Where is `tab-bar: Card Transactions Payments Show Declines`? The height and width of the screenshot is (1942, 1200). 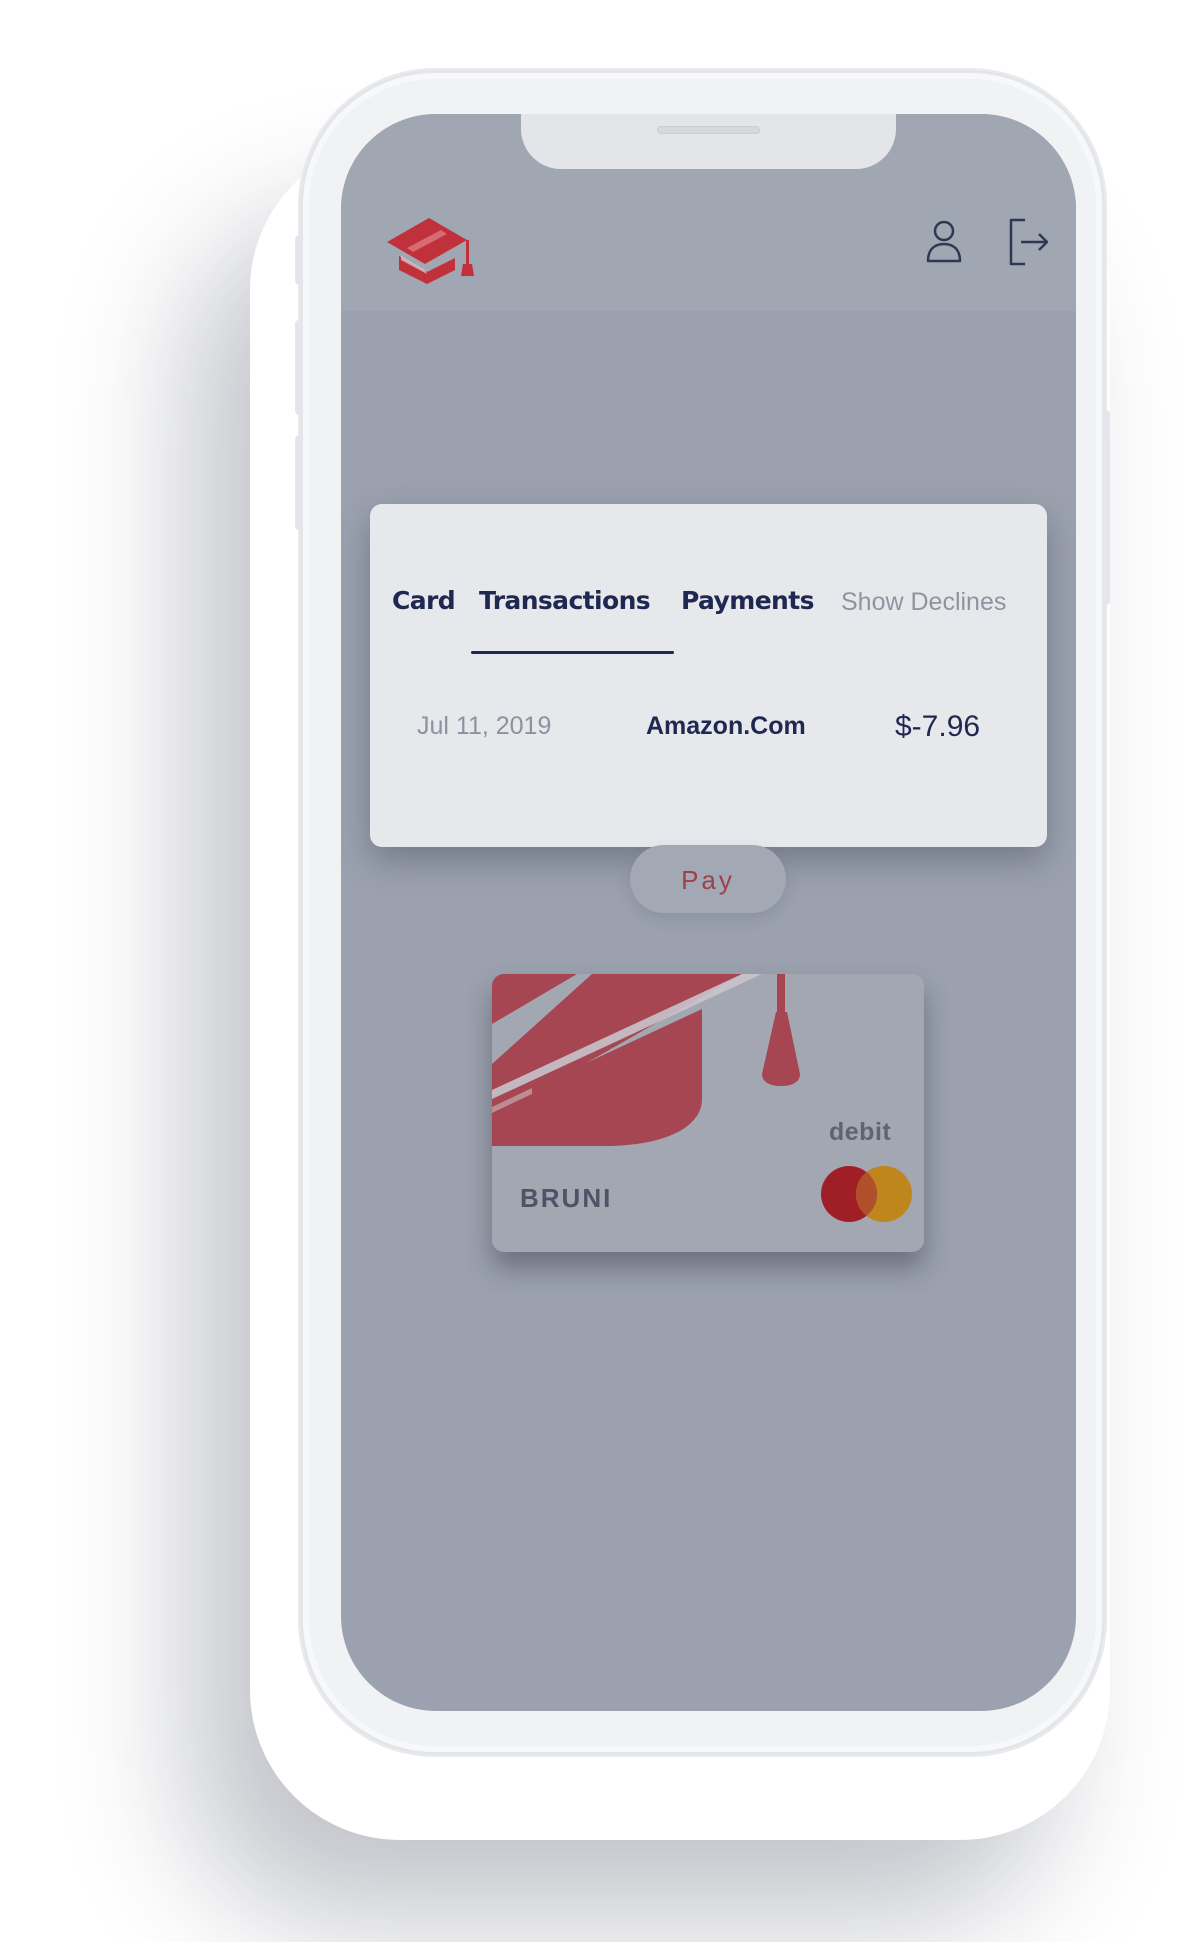
tab-bar: Card Transactions Payments Show Declines is located at coordinates (708, 606).